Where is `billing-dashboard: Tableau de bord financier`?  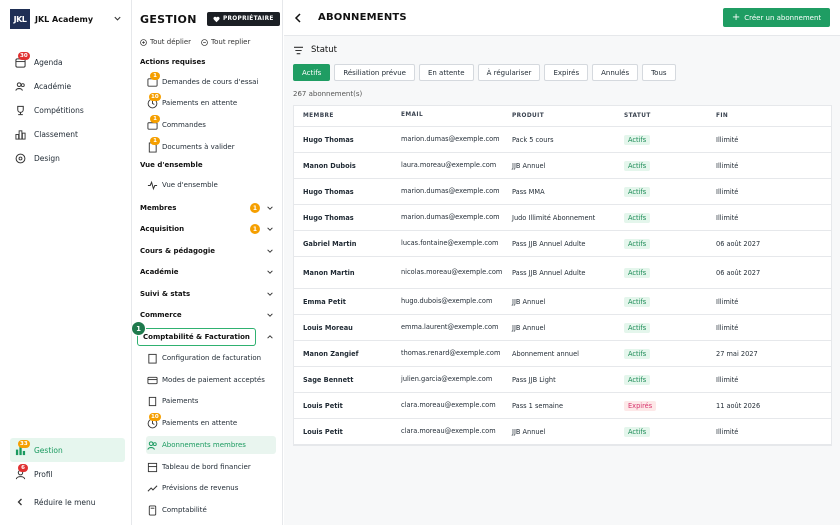
billing-dashboard: Tableau de bord financier is located at coordinates (211, 467).